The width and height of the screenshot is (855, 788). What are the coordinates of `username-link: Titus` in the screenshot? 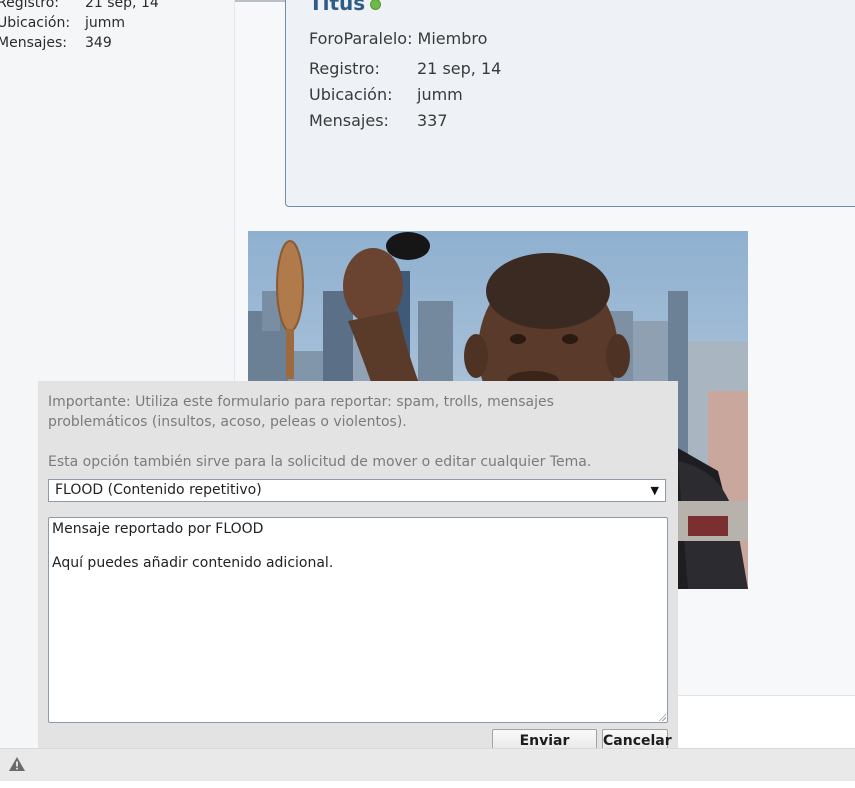 It's located at (337, 7).